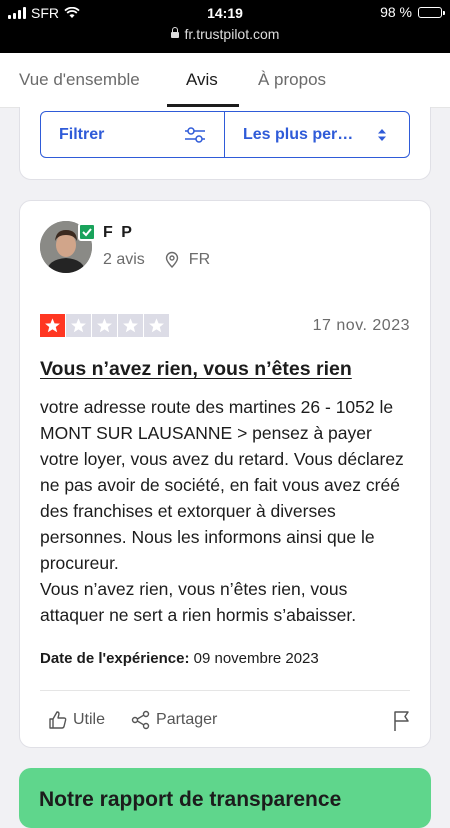 This screenshot has width=450, height=828. I want to click on useful-label: Utile, so click(89, 719).